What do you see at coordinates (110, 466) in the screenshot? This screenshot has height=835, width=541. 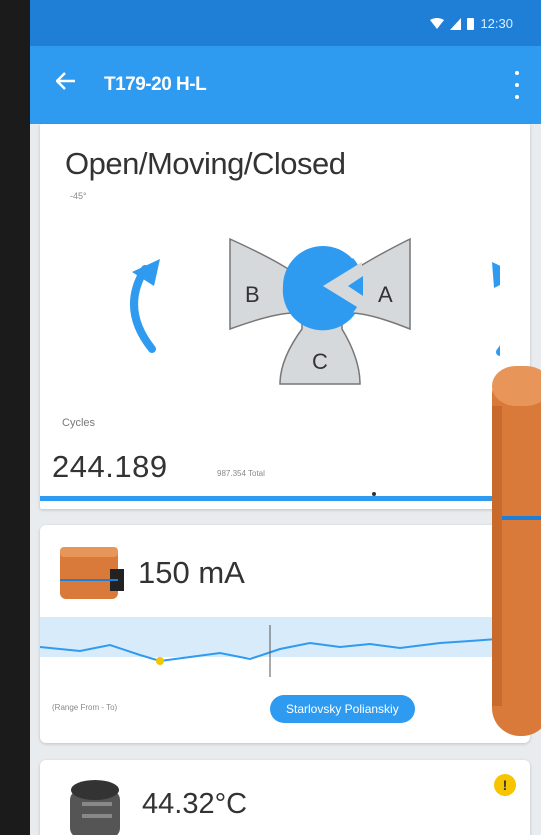 I see `cycles-value: 244.189` at bounding box center [110, 466].